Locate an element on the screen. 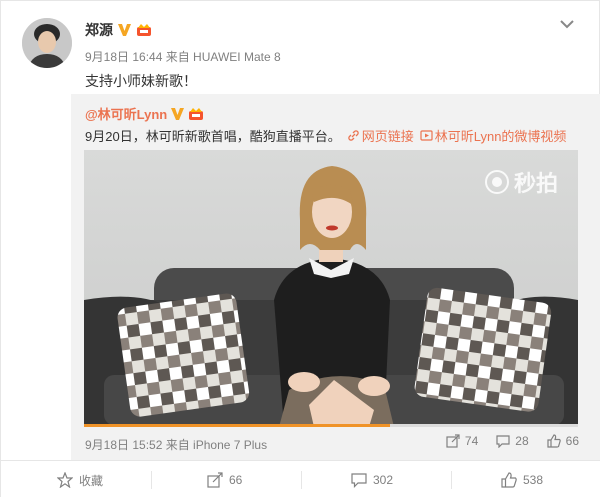 This screenshot has width=600, height=497. post-text: 支持小师妹新歌！ is located at coordinates (141, 81).